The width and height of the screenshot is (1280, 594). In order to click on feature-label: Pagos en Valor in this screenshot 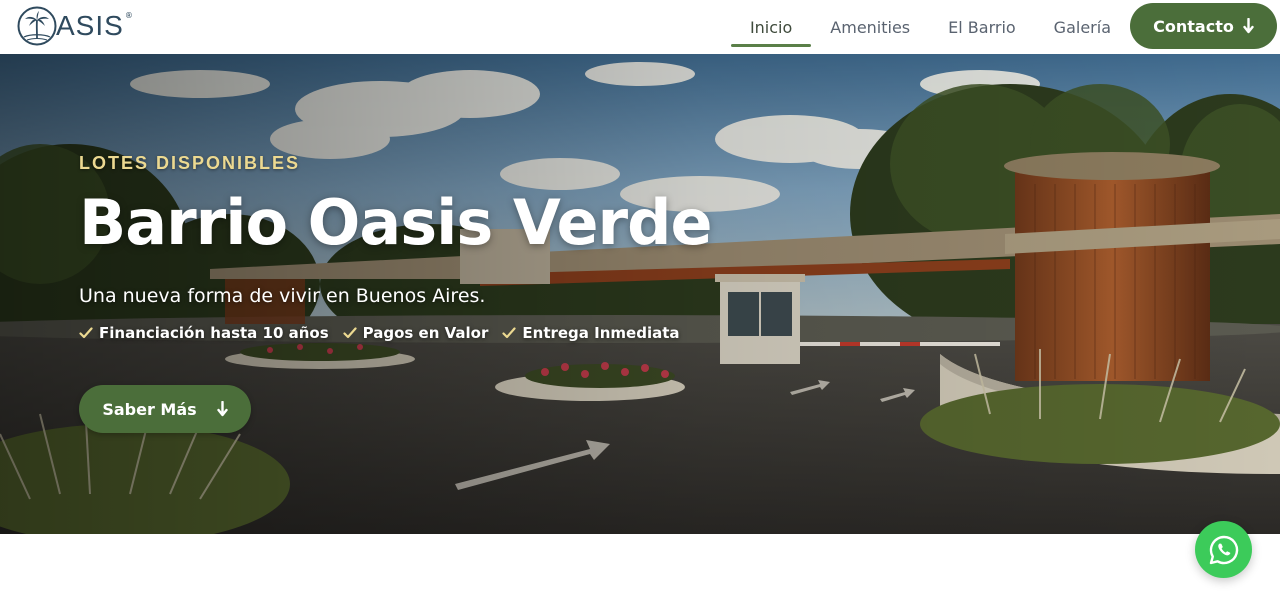, I will do `click(425, 333)`.